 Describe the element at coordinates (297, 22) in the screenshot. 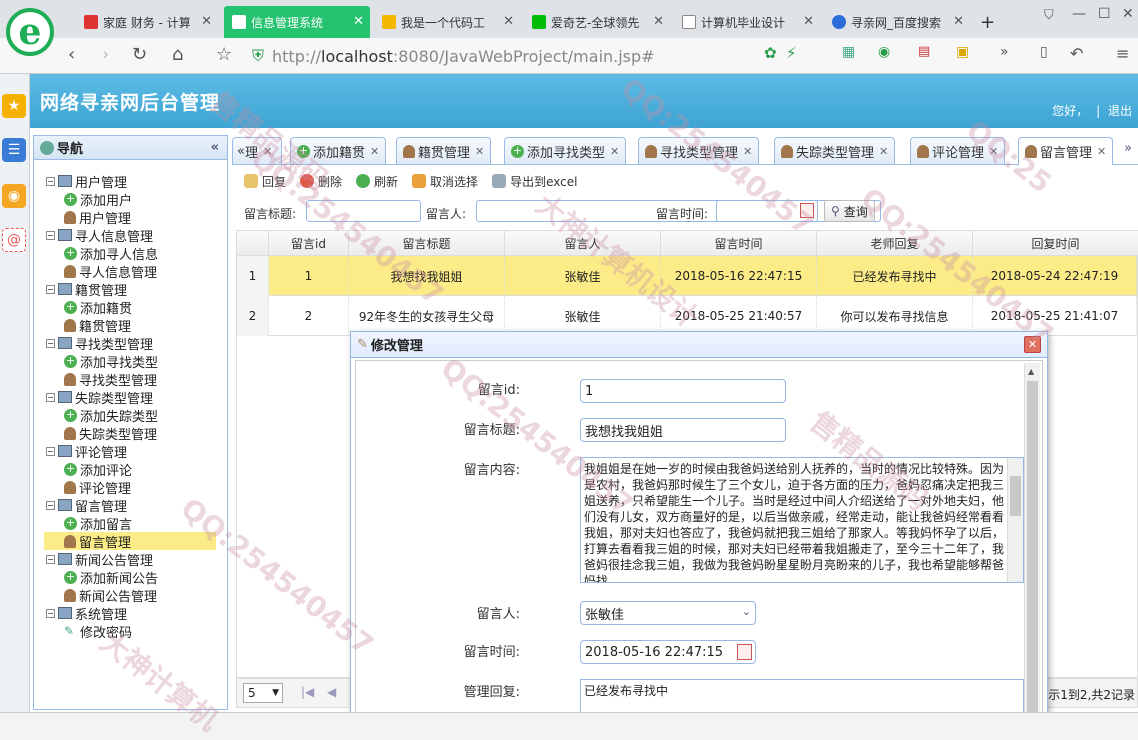

I see `browser-tab-2: 信息管理系统 ✕` at that location.